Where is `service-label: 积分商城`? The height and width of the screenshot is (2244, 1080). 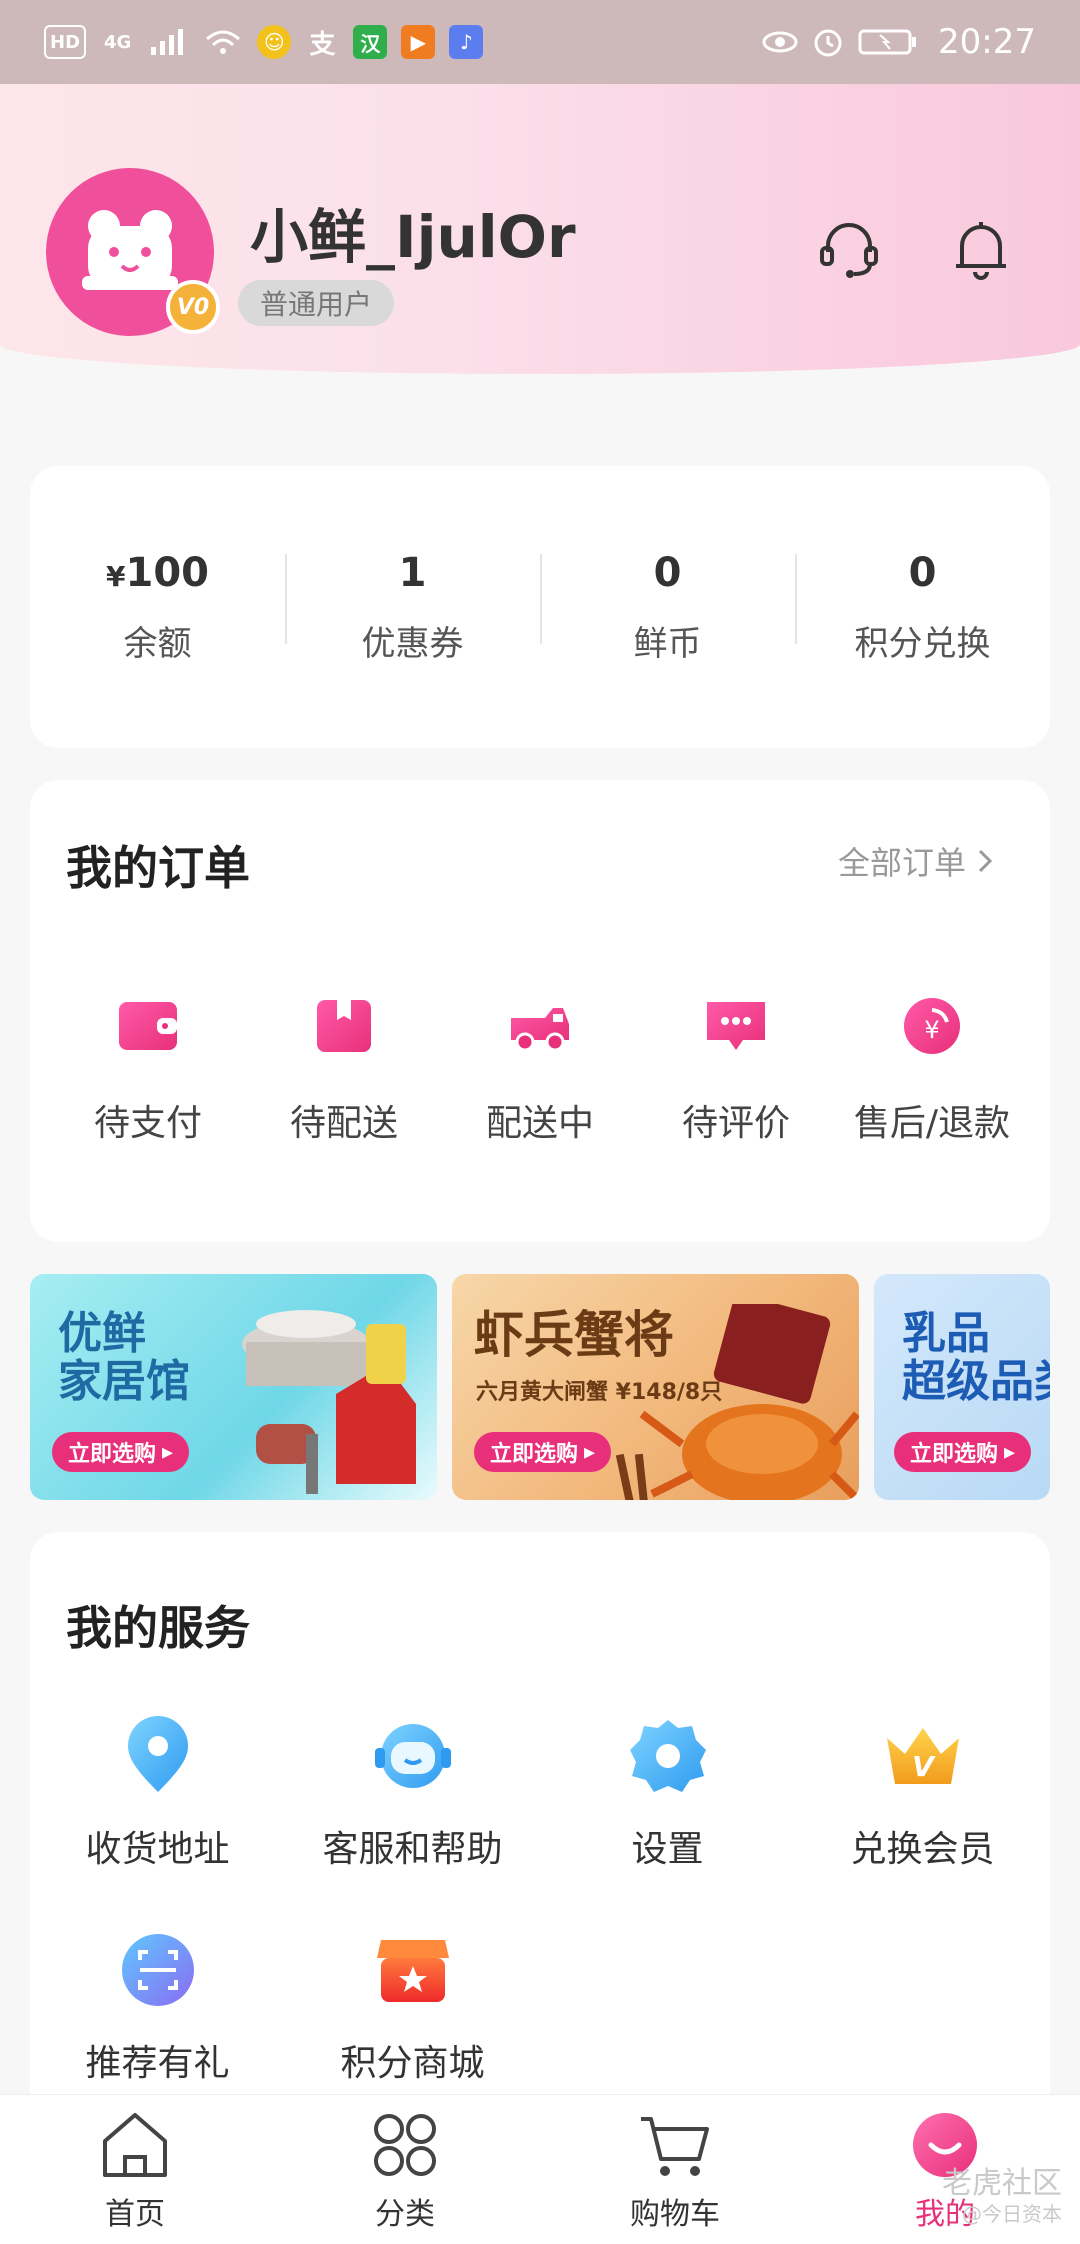 service-label: 积分商城 is located at coordinates (412, 2063).